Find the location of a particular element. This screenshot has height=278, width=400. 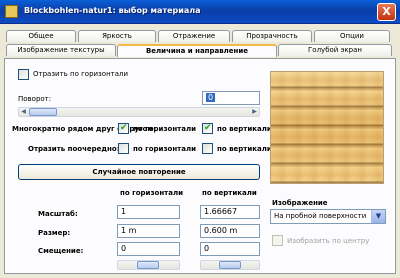

alternate-horizontal-label: по горизонтали is located at coordinates (164, 149).